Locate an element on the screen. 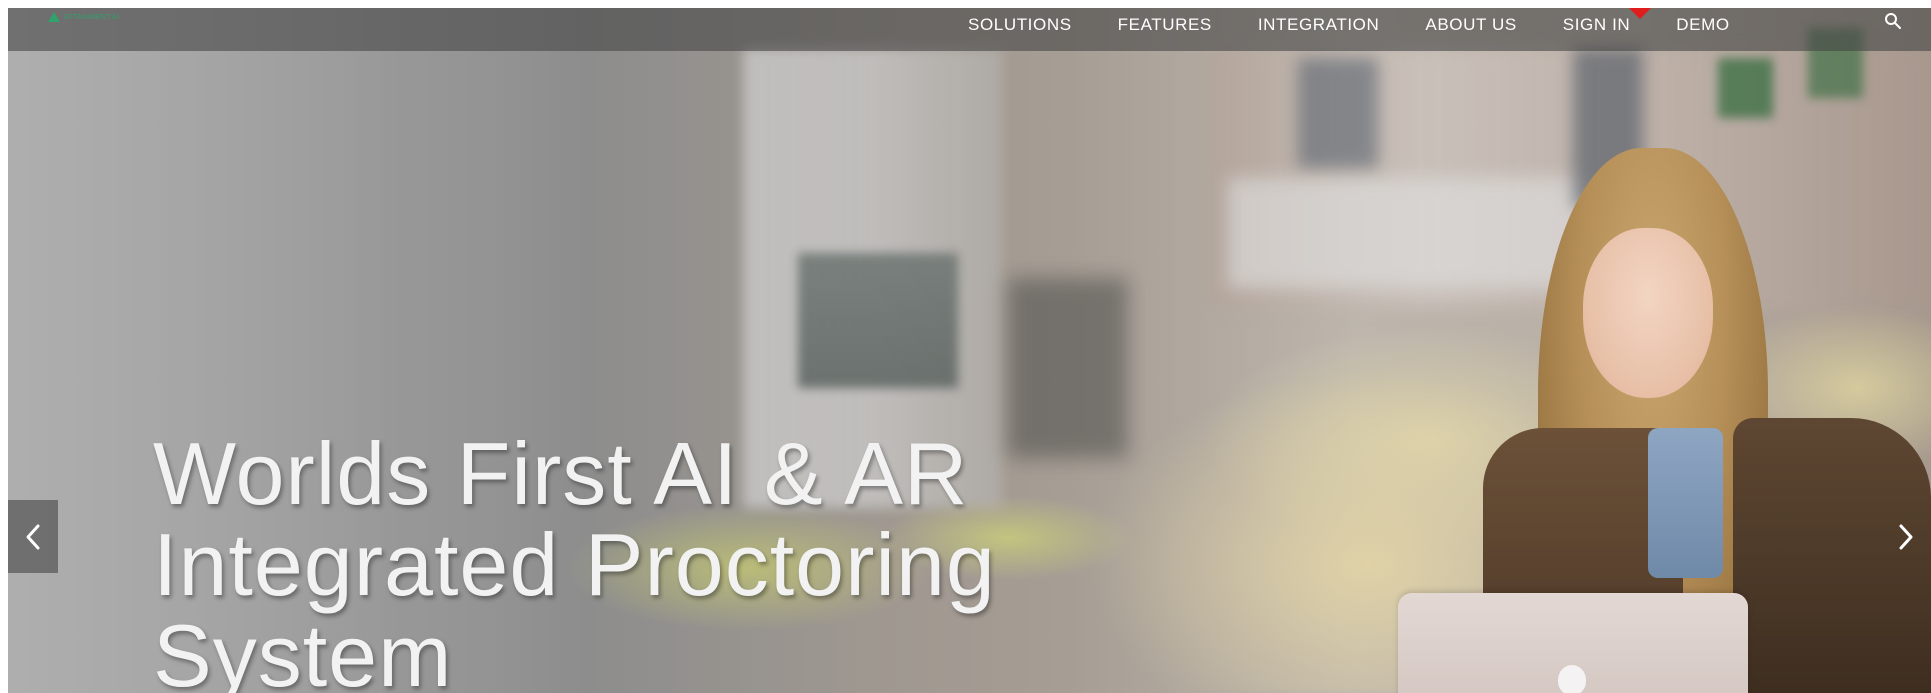  hero-title-line: Integrated Proctoring is located at coordinates (574, 564).